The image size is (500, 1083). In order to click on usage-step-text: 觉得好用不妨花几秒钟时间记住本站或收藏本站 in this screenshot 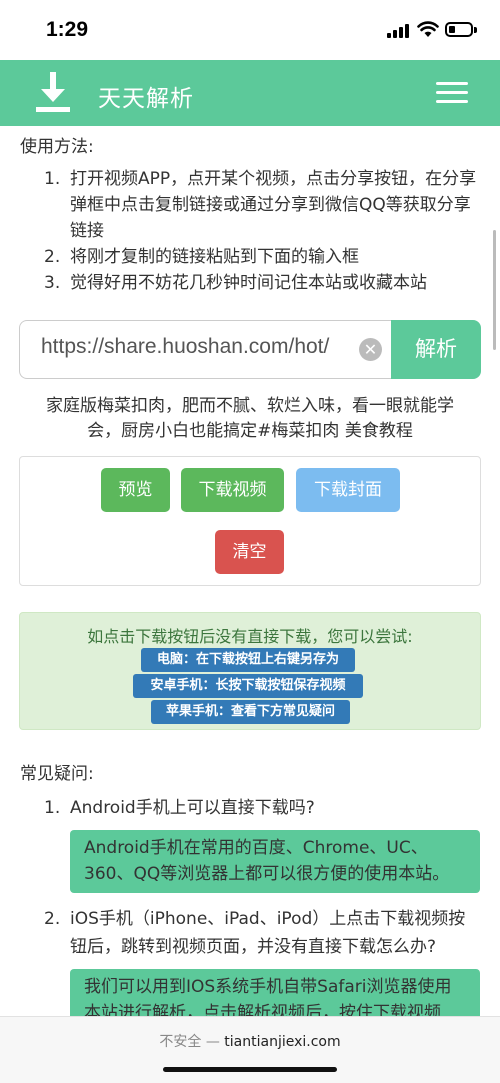, I will do `click(248, 283)`.